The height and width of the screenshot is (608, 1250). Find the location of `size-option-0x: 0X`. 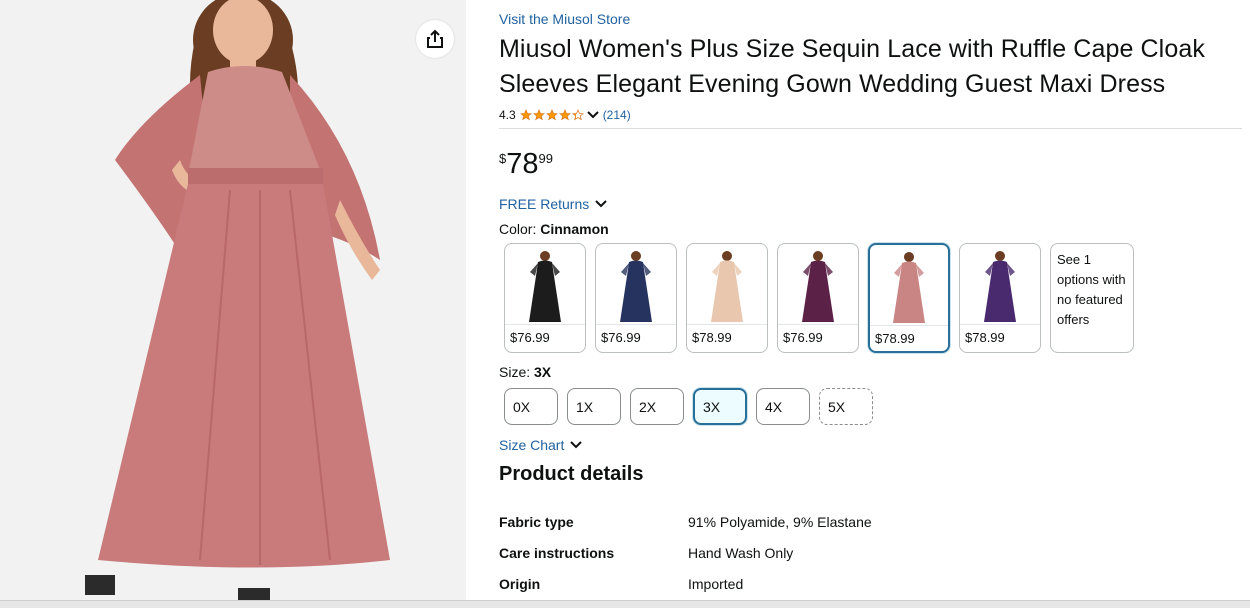

size-option-0x: 0X is located at coordinates (531, 406).